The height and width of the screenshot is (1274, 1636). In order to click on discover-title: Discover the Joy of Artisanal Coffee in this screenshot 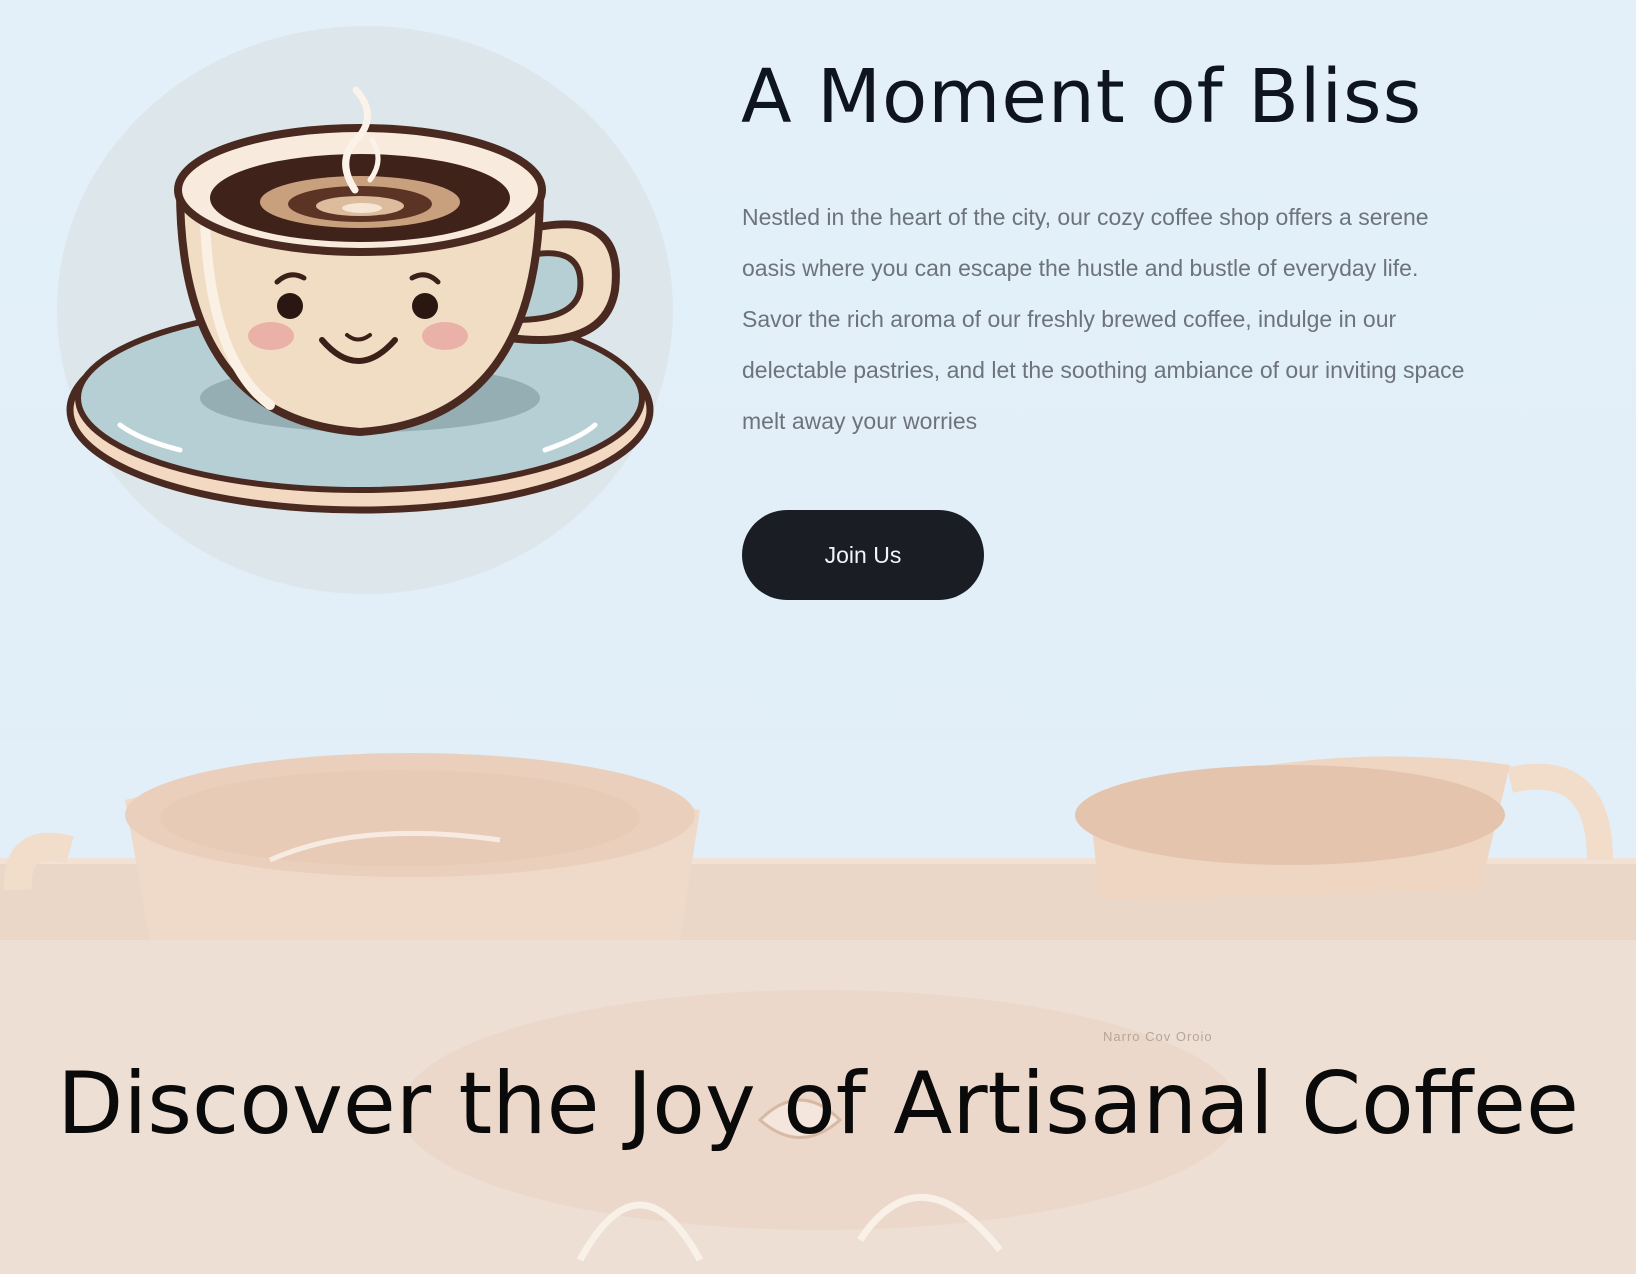, I will do `click(818, 1104)`.